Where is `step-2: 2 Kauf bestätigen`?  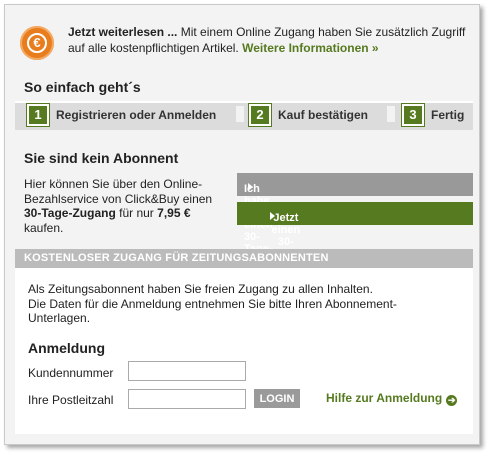 step-2: 2 Kauf bestätigen is located at coordinates (308, 115).